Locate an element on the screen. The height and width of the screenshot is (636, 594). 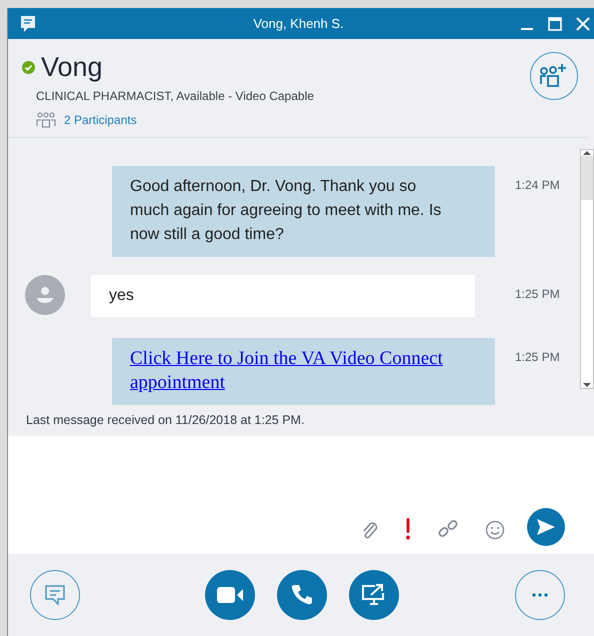
more-icon is located at coordinates (540, 595).